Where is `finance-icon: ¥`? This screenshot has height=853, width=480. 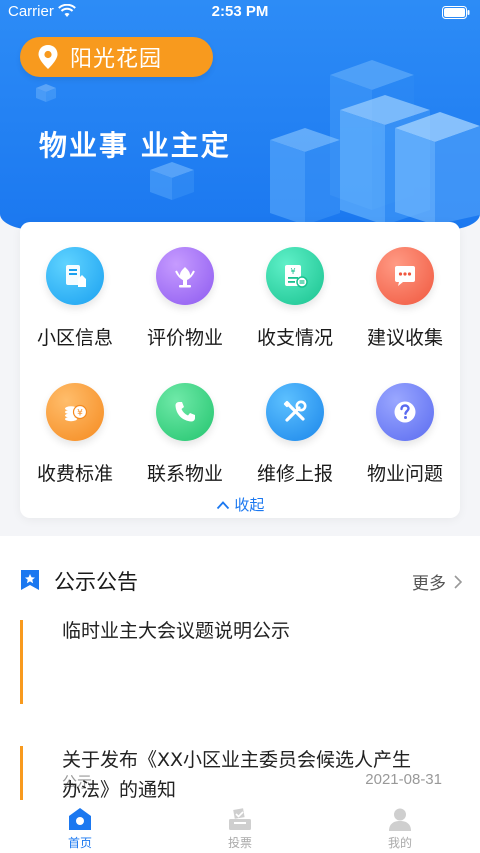
finance-icon: ¥ is located at coordinates (295, 276).